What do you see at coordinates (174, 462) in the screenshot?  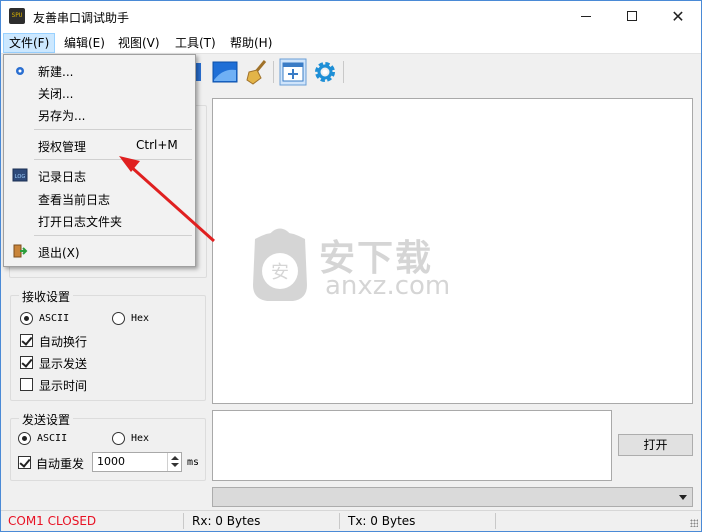 I see `stepper-buttons` at bounding box center [174, 462].